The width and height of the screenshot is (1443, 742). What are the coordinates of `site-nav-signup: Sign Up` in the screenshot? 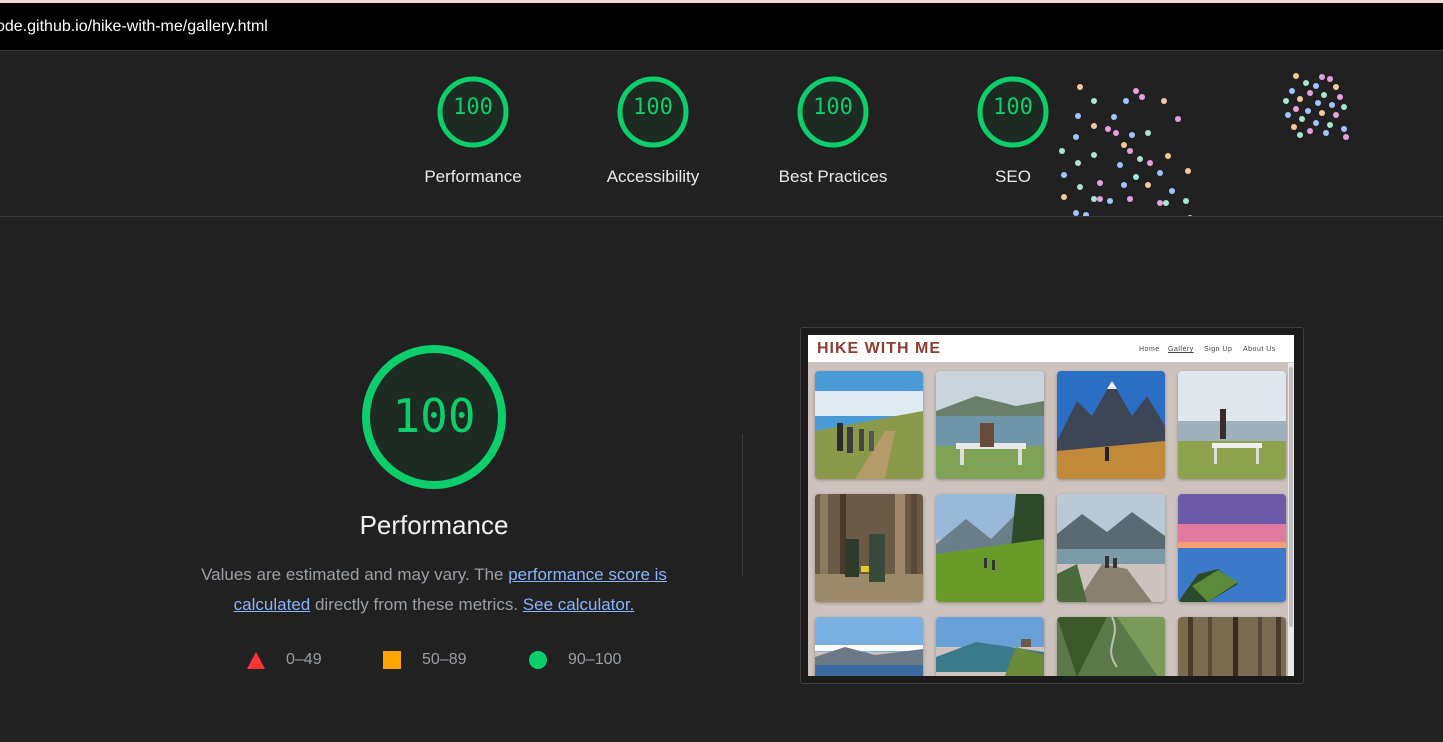 It's located at (1218, 349).